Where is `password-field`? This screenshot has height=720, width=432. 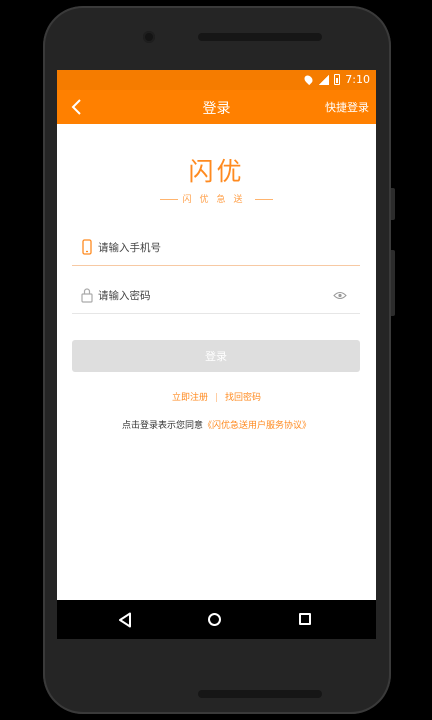 password-field is located at coordinates (216, 297).